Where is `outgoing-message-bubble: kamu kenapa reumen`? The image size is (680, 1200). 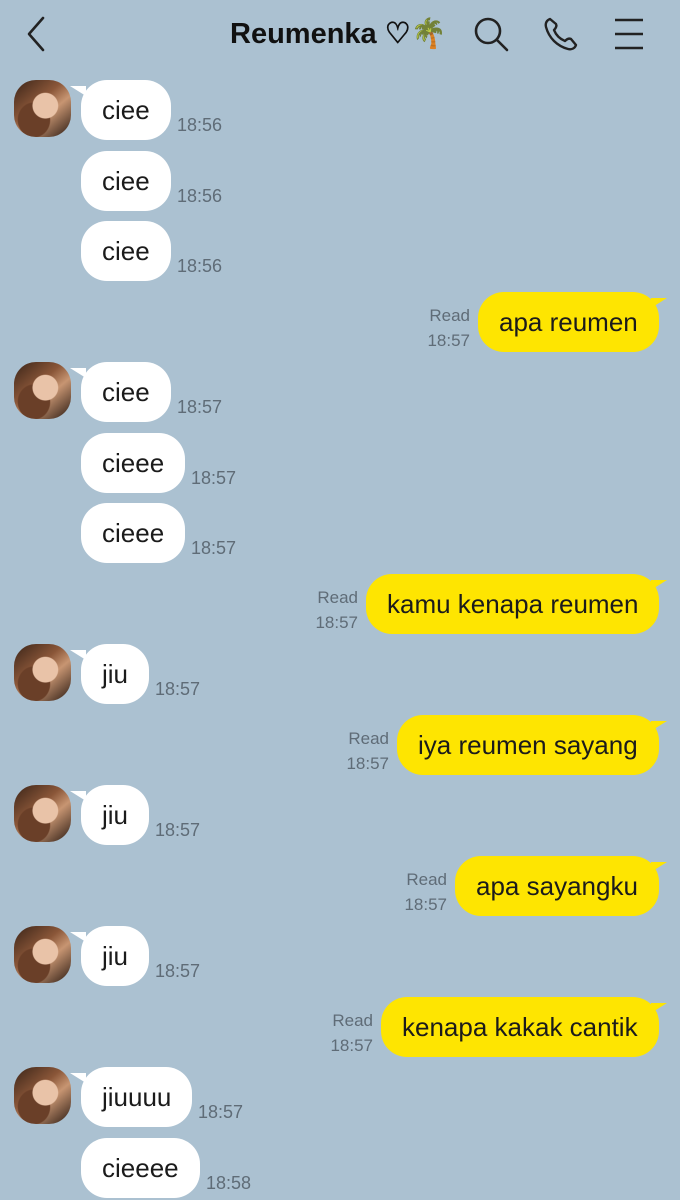 outgoing-message-bubble: kamu kenapa reumen is located at coordinates (513, 604).